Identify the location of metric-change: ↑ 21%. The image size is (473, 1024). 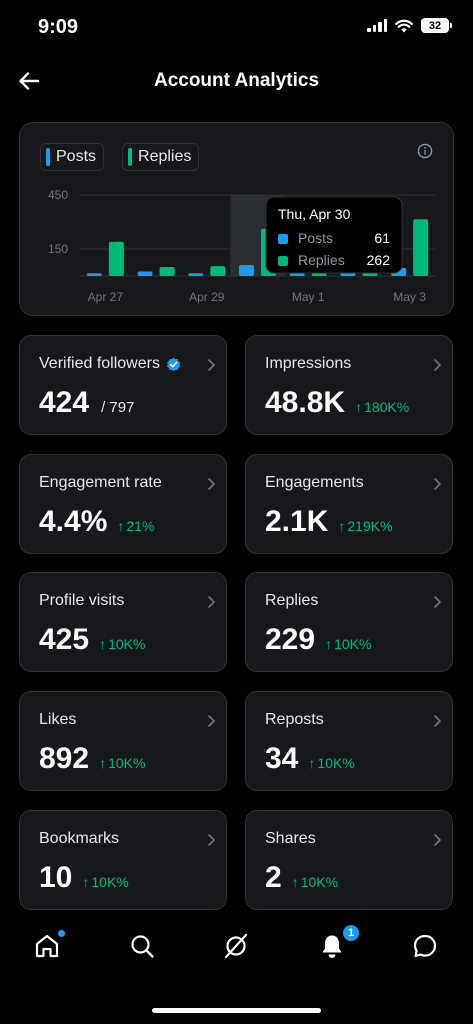
(135, 526).